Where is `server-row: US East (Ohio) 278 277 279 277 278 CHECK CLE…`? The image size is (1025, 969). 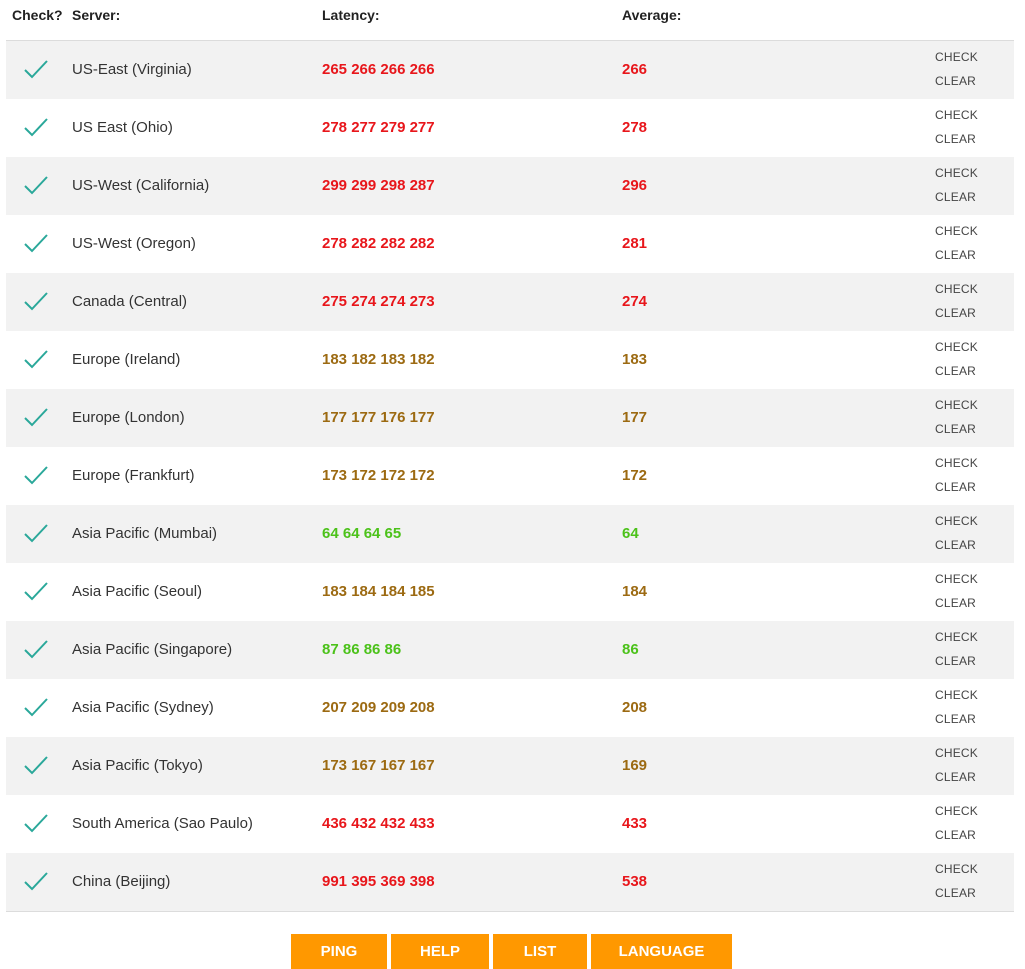 server-row: US East (Ohio) 278 277 279 277 278 CHECK CLE… is located at coordinates (510, 128).